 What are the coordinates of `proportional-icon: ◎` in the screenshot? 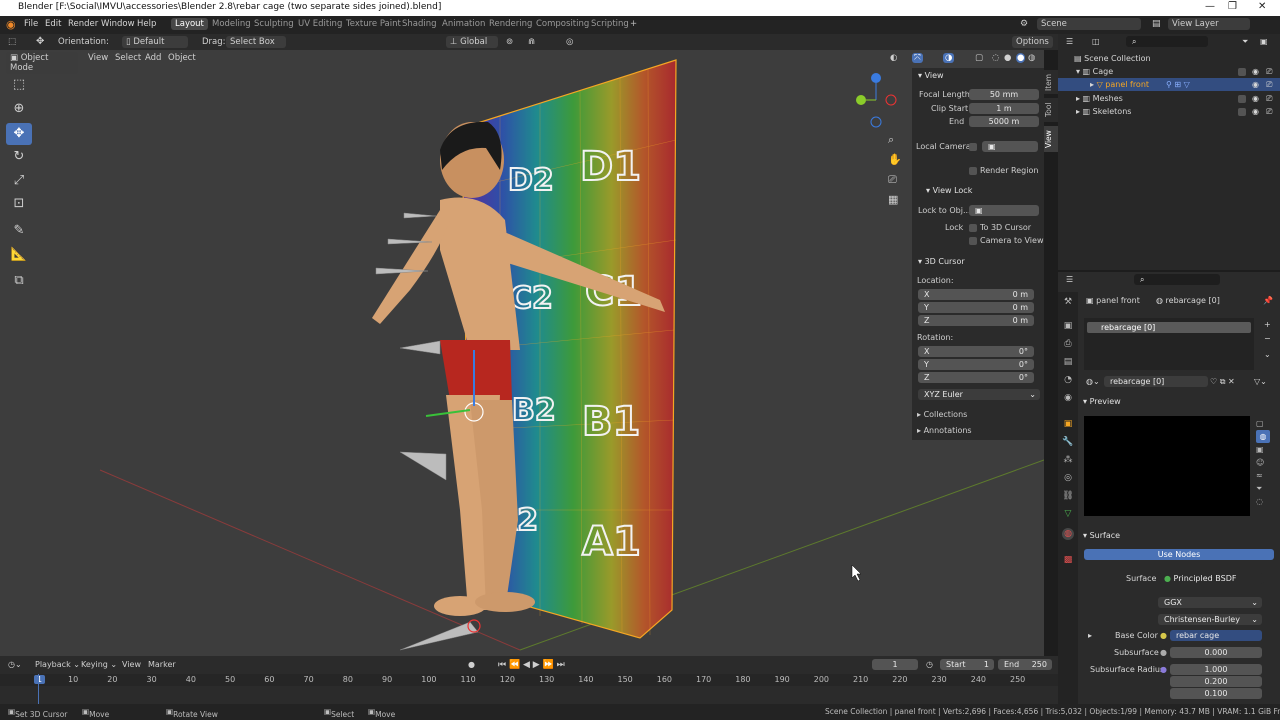 It's located at (569, 42).